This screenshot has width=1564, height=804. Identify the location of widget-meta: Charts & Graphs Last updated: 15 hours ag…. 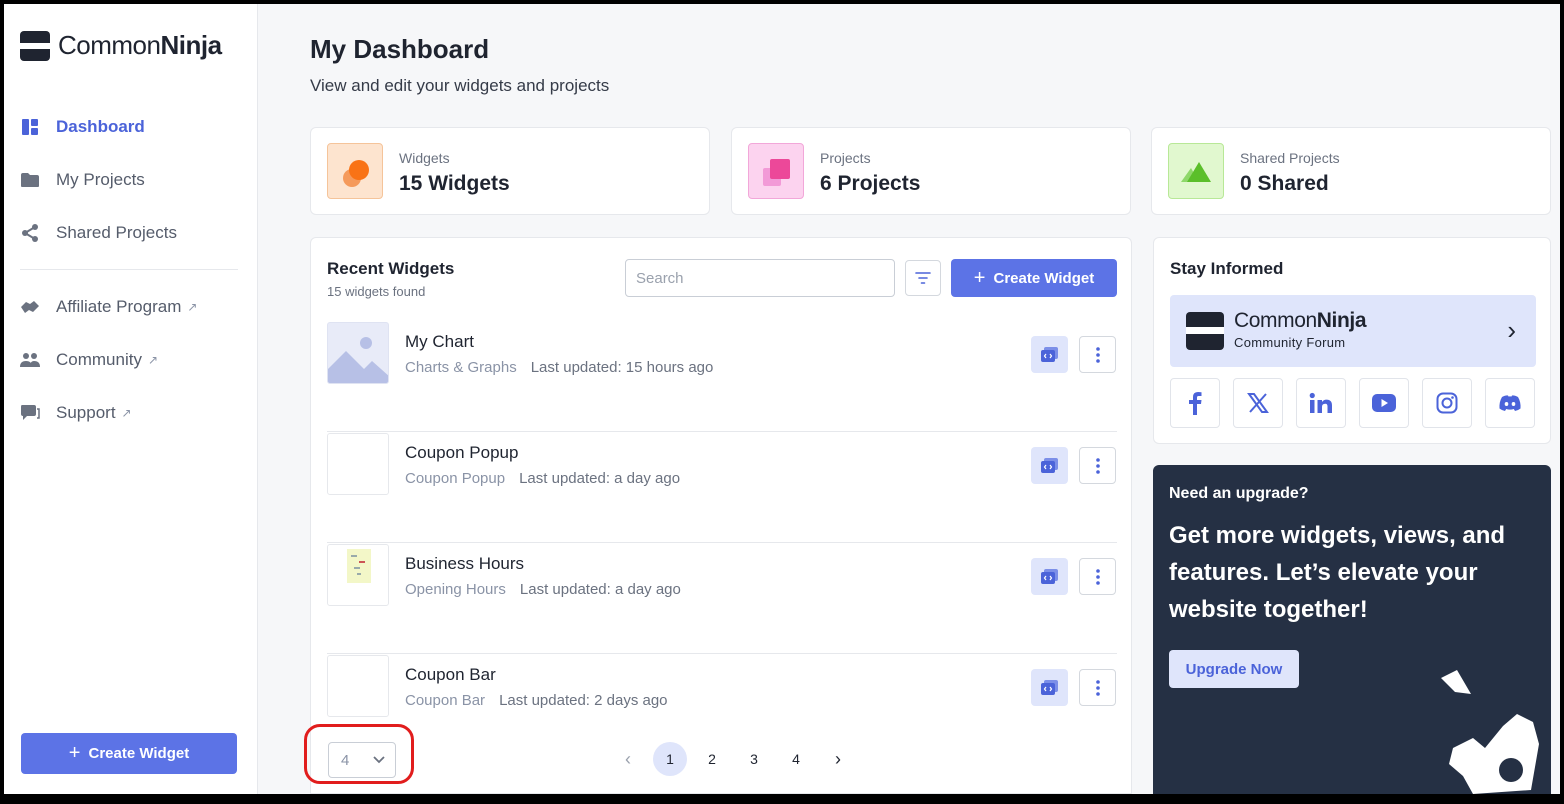
(559, 367).